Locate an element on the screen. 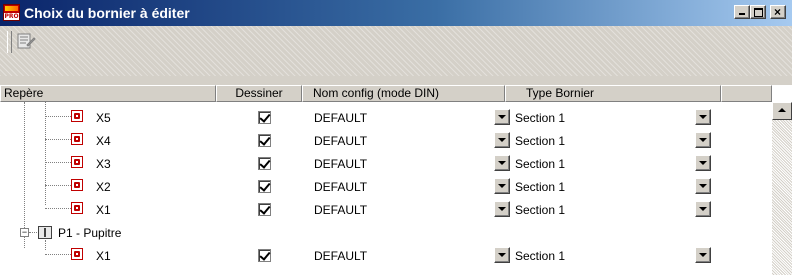 This screenshot has height=275, width=792. minimize-icon is located at coordinates (742, 14).